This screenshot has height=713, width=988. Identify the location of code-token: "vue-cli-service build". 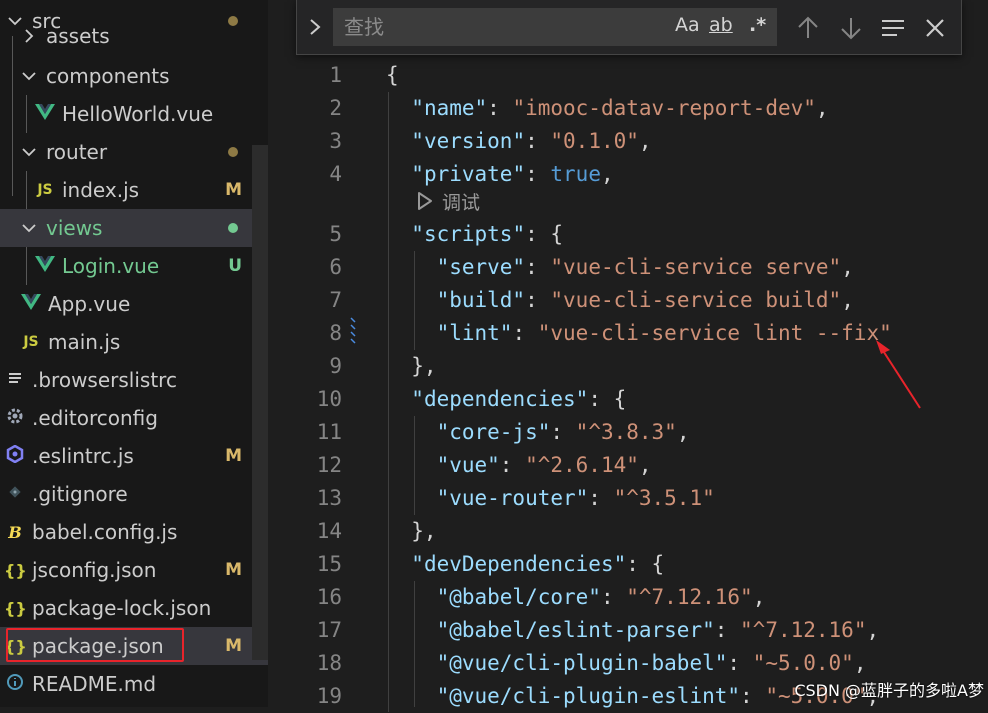
(696, 300).